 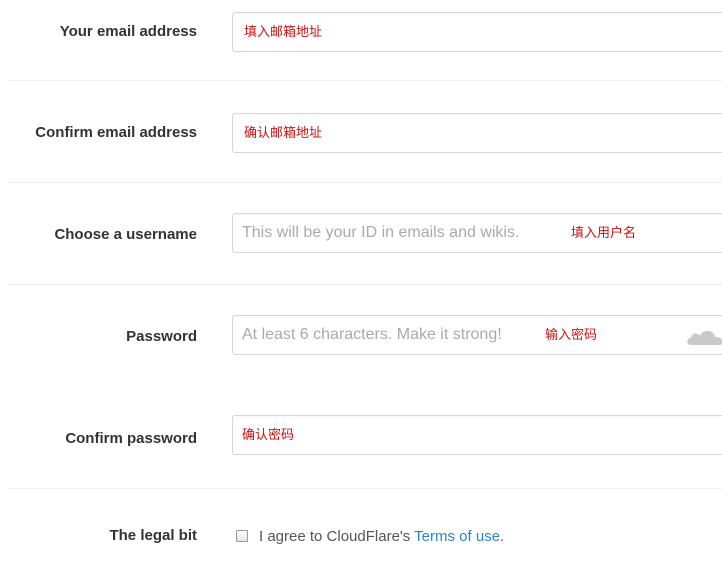 I want to click on username-annotation: 填入用户名, so click(x=604, y=233).